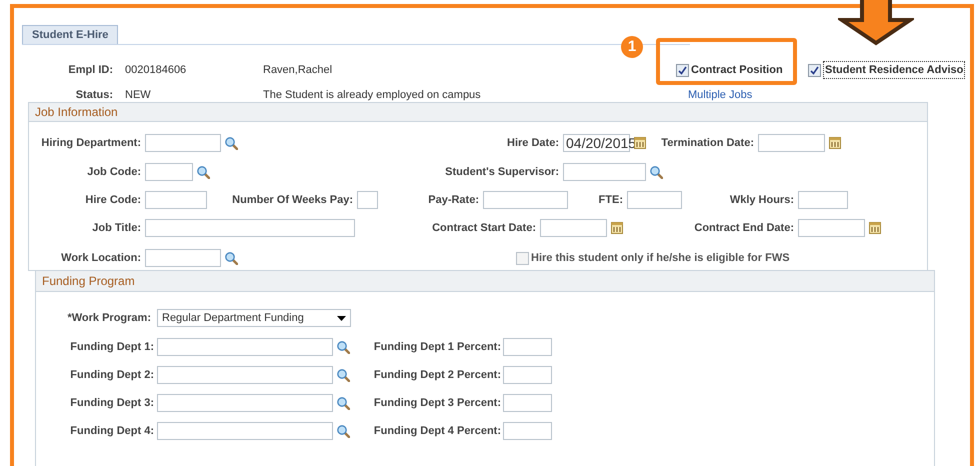 The height and width of the screenshot is (466, 977). I want to click on field-label: Funding Dept 3:, so click(111, 403).